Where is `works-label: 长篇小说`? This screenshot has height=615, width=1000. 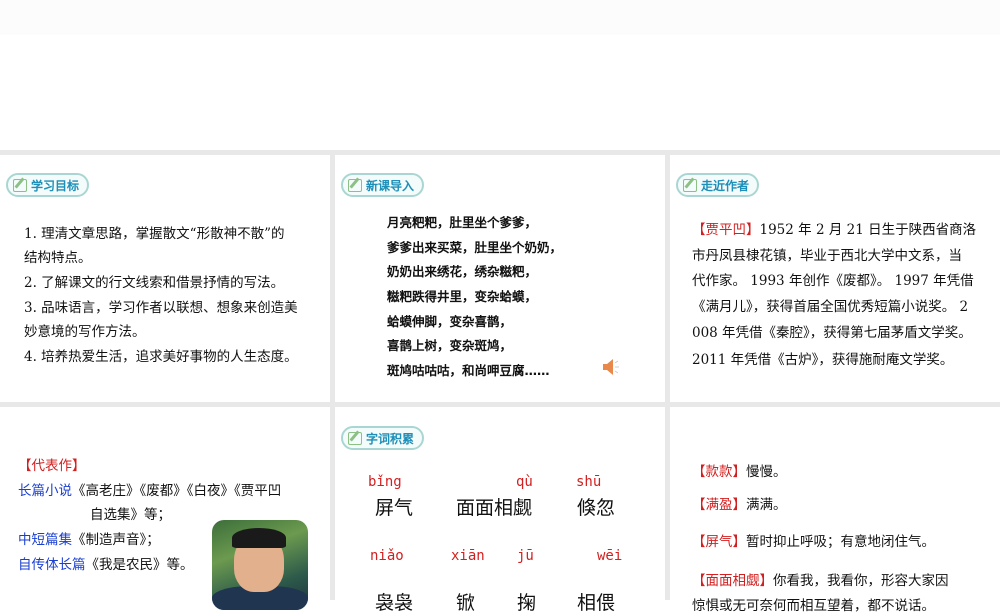 works-label: 长篇小说 is located at coordinates (45, 491).